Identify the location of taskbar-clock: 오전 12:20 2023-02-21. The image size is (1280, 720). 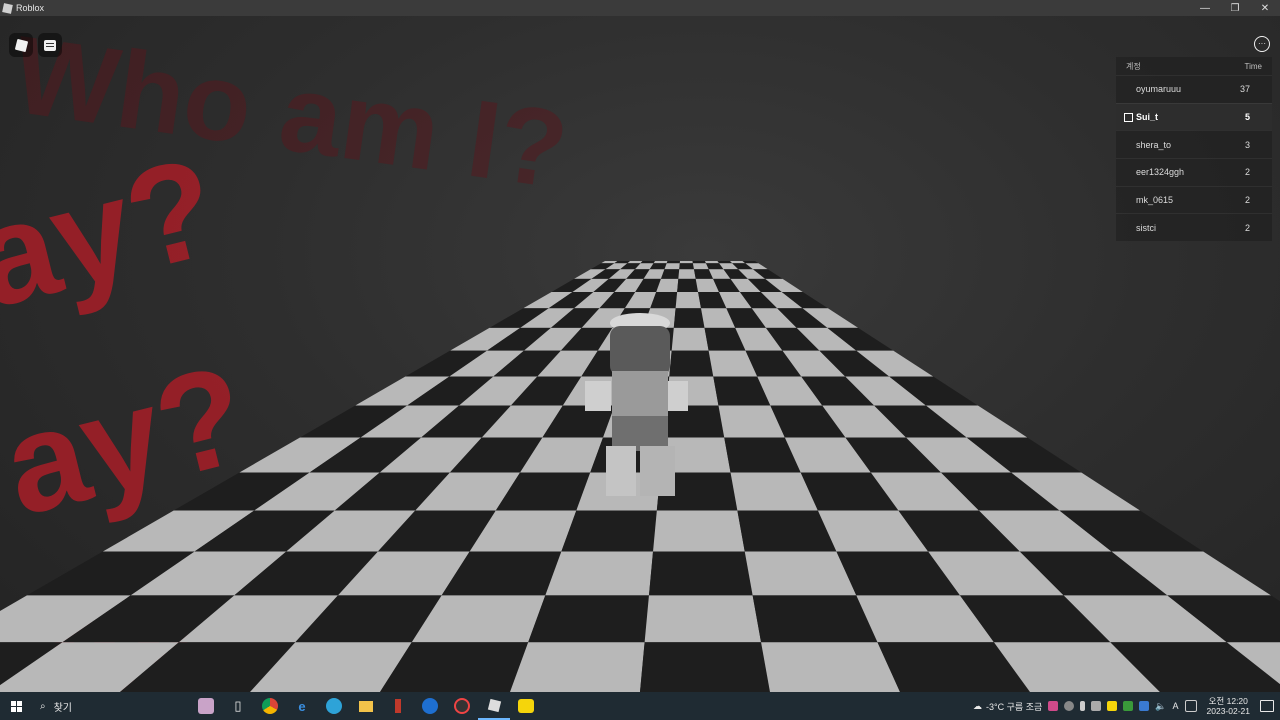
(1228, 706).